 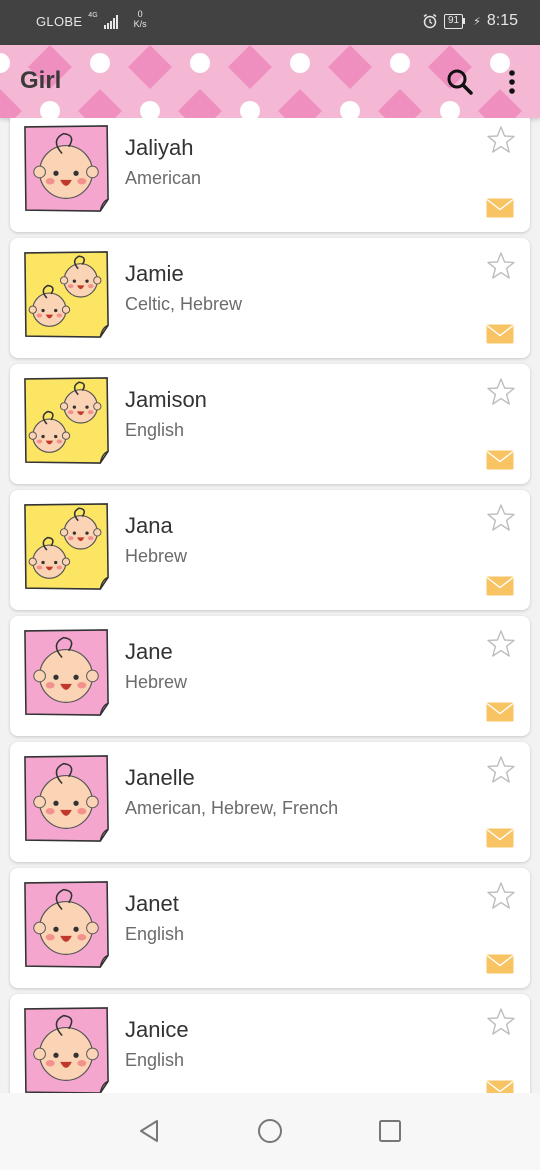 What do you see at coordinates (470, 21) in the screenshot?
I see `status-right: 91 ⚡ 8:15` at bounding box center [470, 21].